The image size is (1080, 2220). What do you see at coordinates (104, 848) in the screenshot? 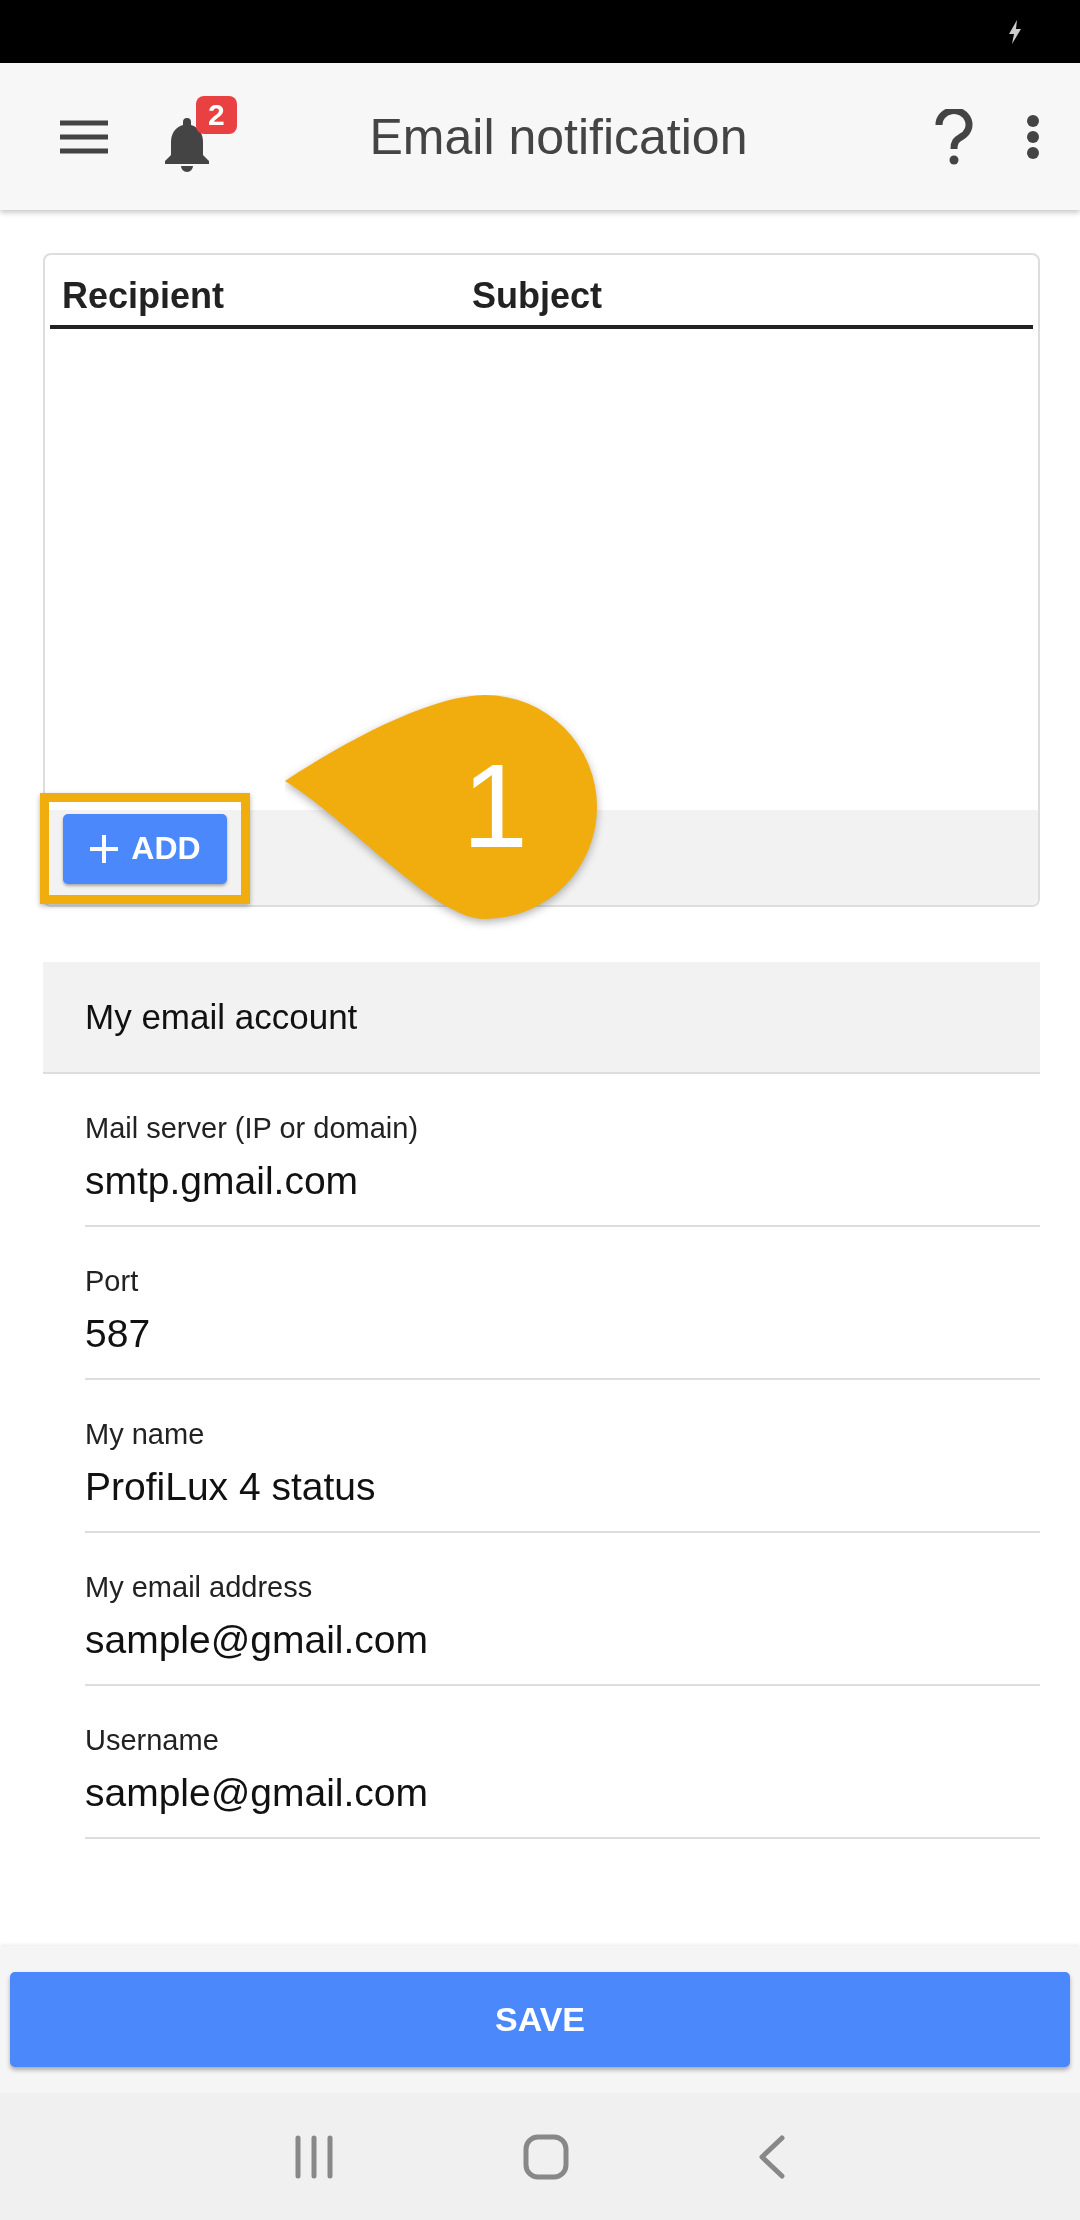
I see `plus-icon` at bounding box center [104, 848].